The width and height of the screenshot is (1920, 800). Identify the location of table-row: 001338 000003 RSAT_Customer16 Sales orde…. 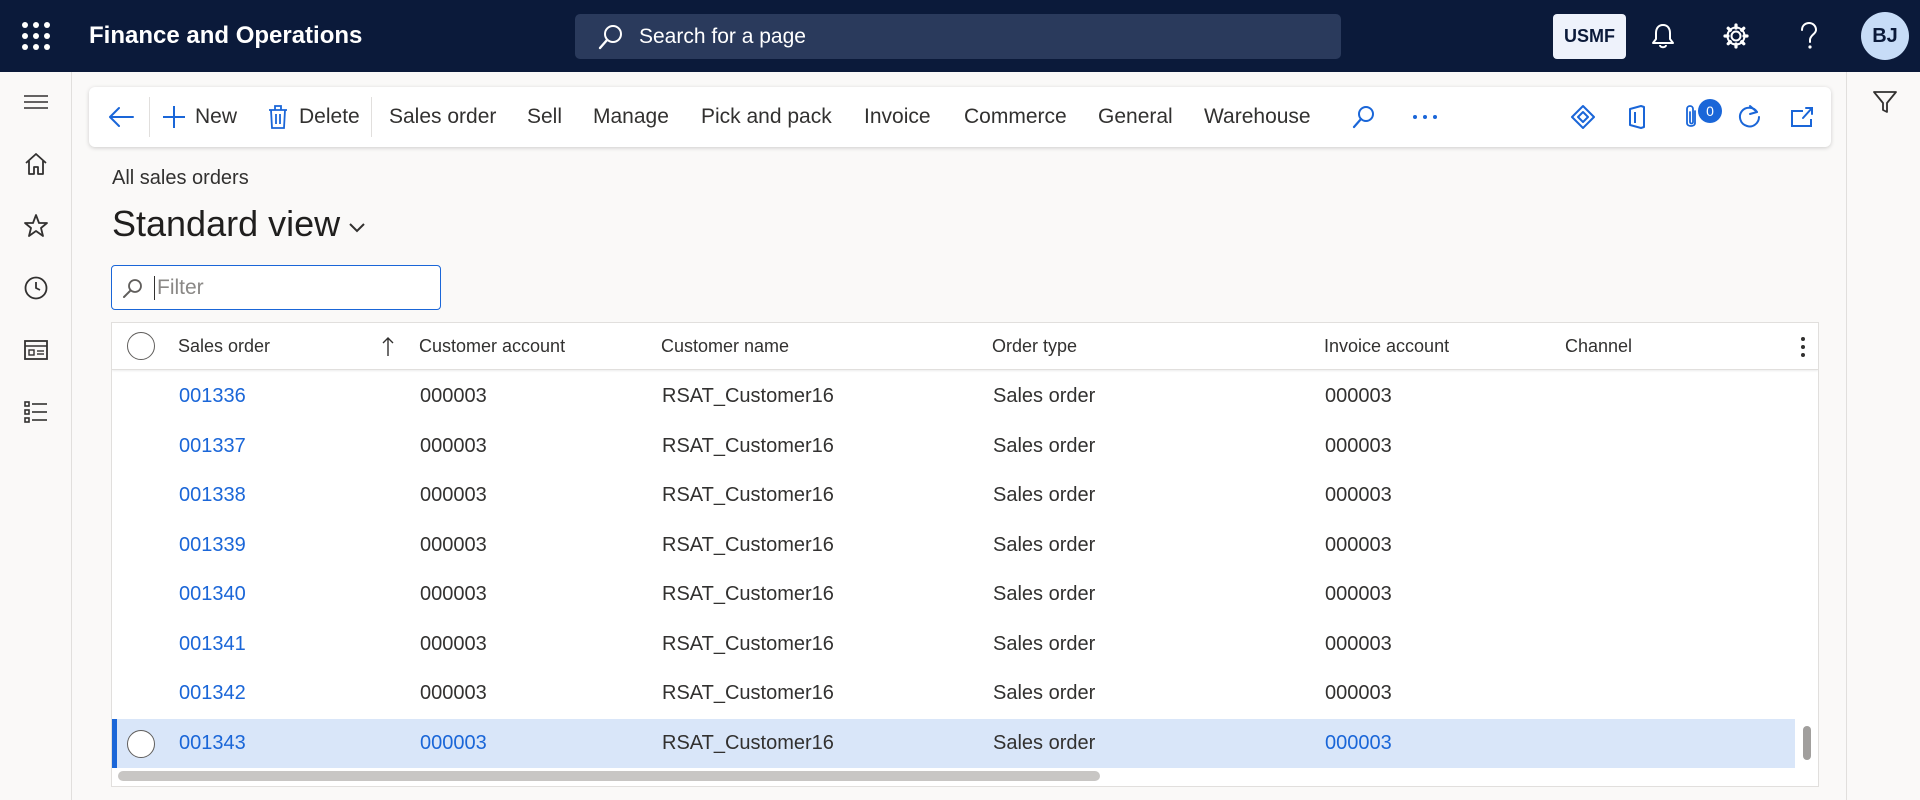
(953, 496).